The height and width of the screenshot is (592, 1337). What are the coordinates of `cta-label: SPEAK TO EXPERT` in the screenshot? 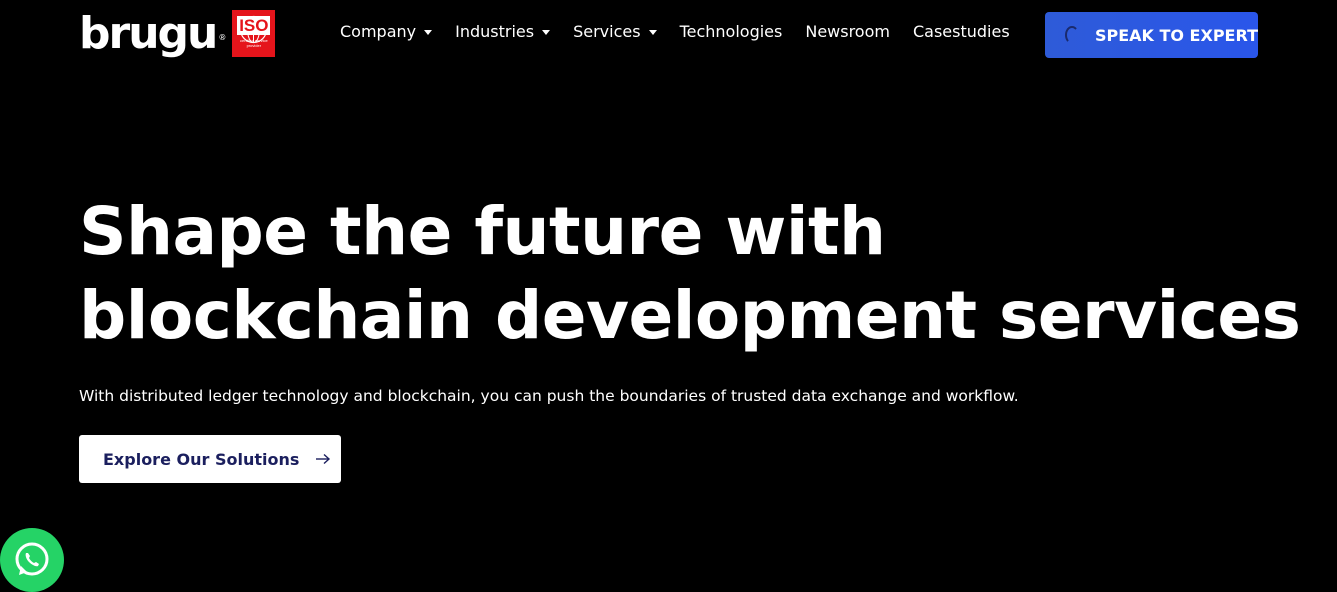 It's located at (1176, 35).